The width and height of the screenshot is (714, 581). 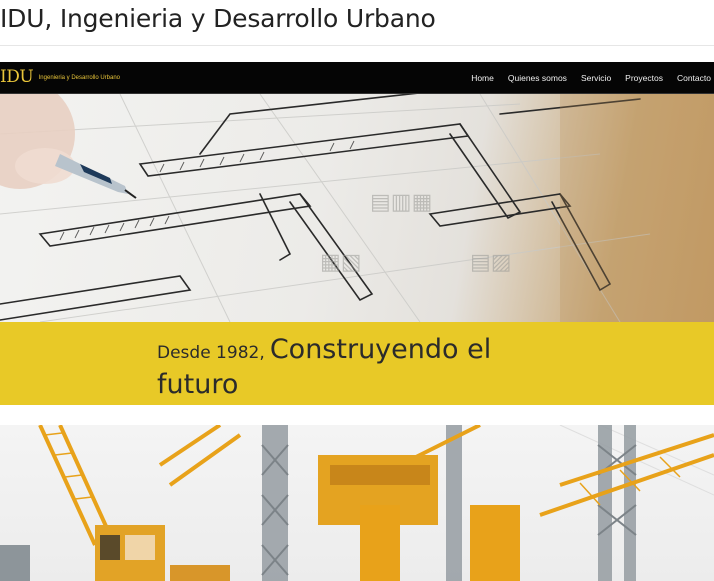 I want to click on brand-sub: Ingenieria y Desarrollo Urbano, so click(x=79, y=78).